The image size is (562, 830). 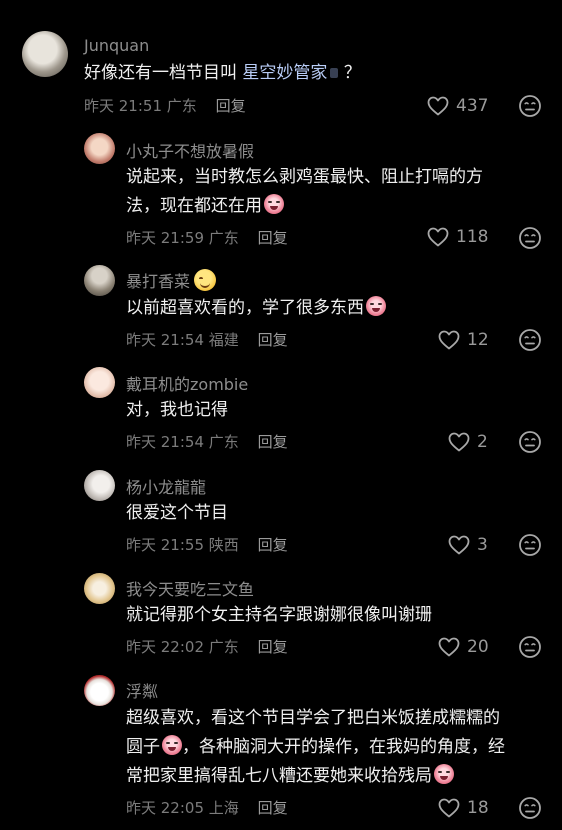 What do you see at coordinates (223, 340) in the screenshot?
I see `location: 福建` at bounding box center [223, 340].